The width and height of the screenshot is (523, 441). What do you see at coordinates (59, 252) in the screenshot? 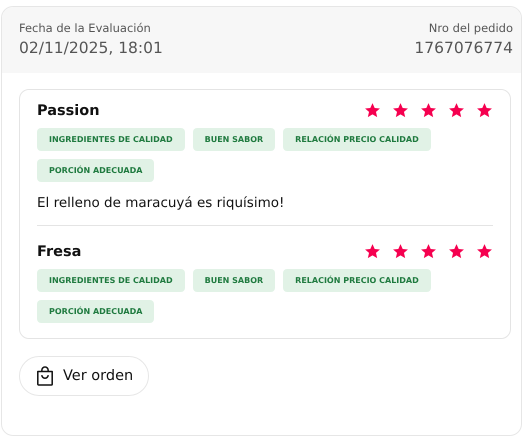
I see `product-name: Fresa` at bounding box center [59, 252].